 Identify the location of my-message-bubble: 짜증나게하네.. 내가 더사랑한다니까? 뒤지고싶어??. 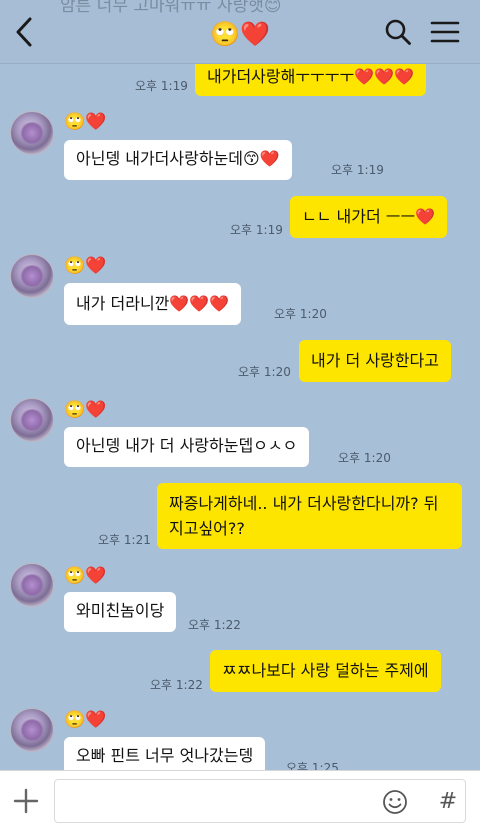
(309, 516).